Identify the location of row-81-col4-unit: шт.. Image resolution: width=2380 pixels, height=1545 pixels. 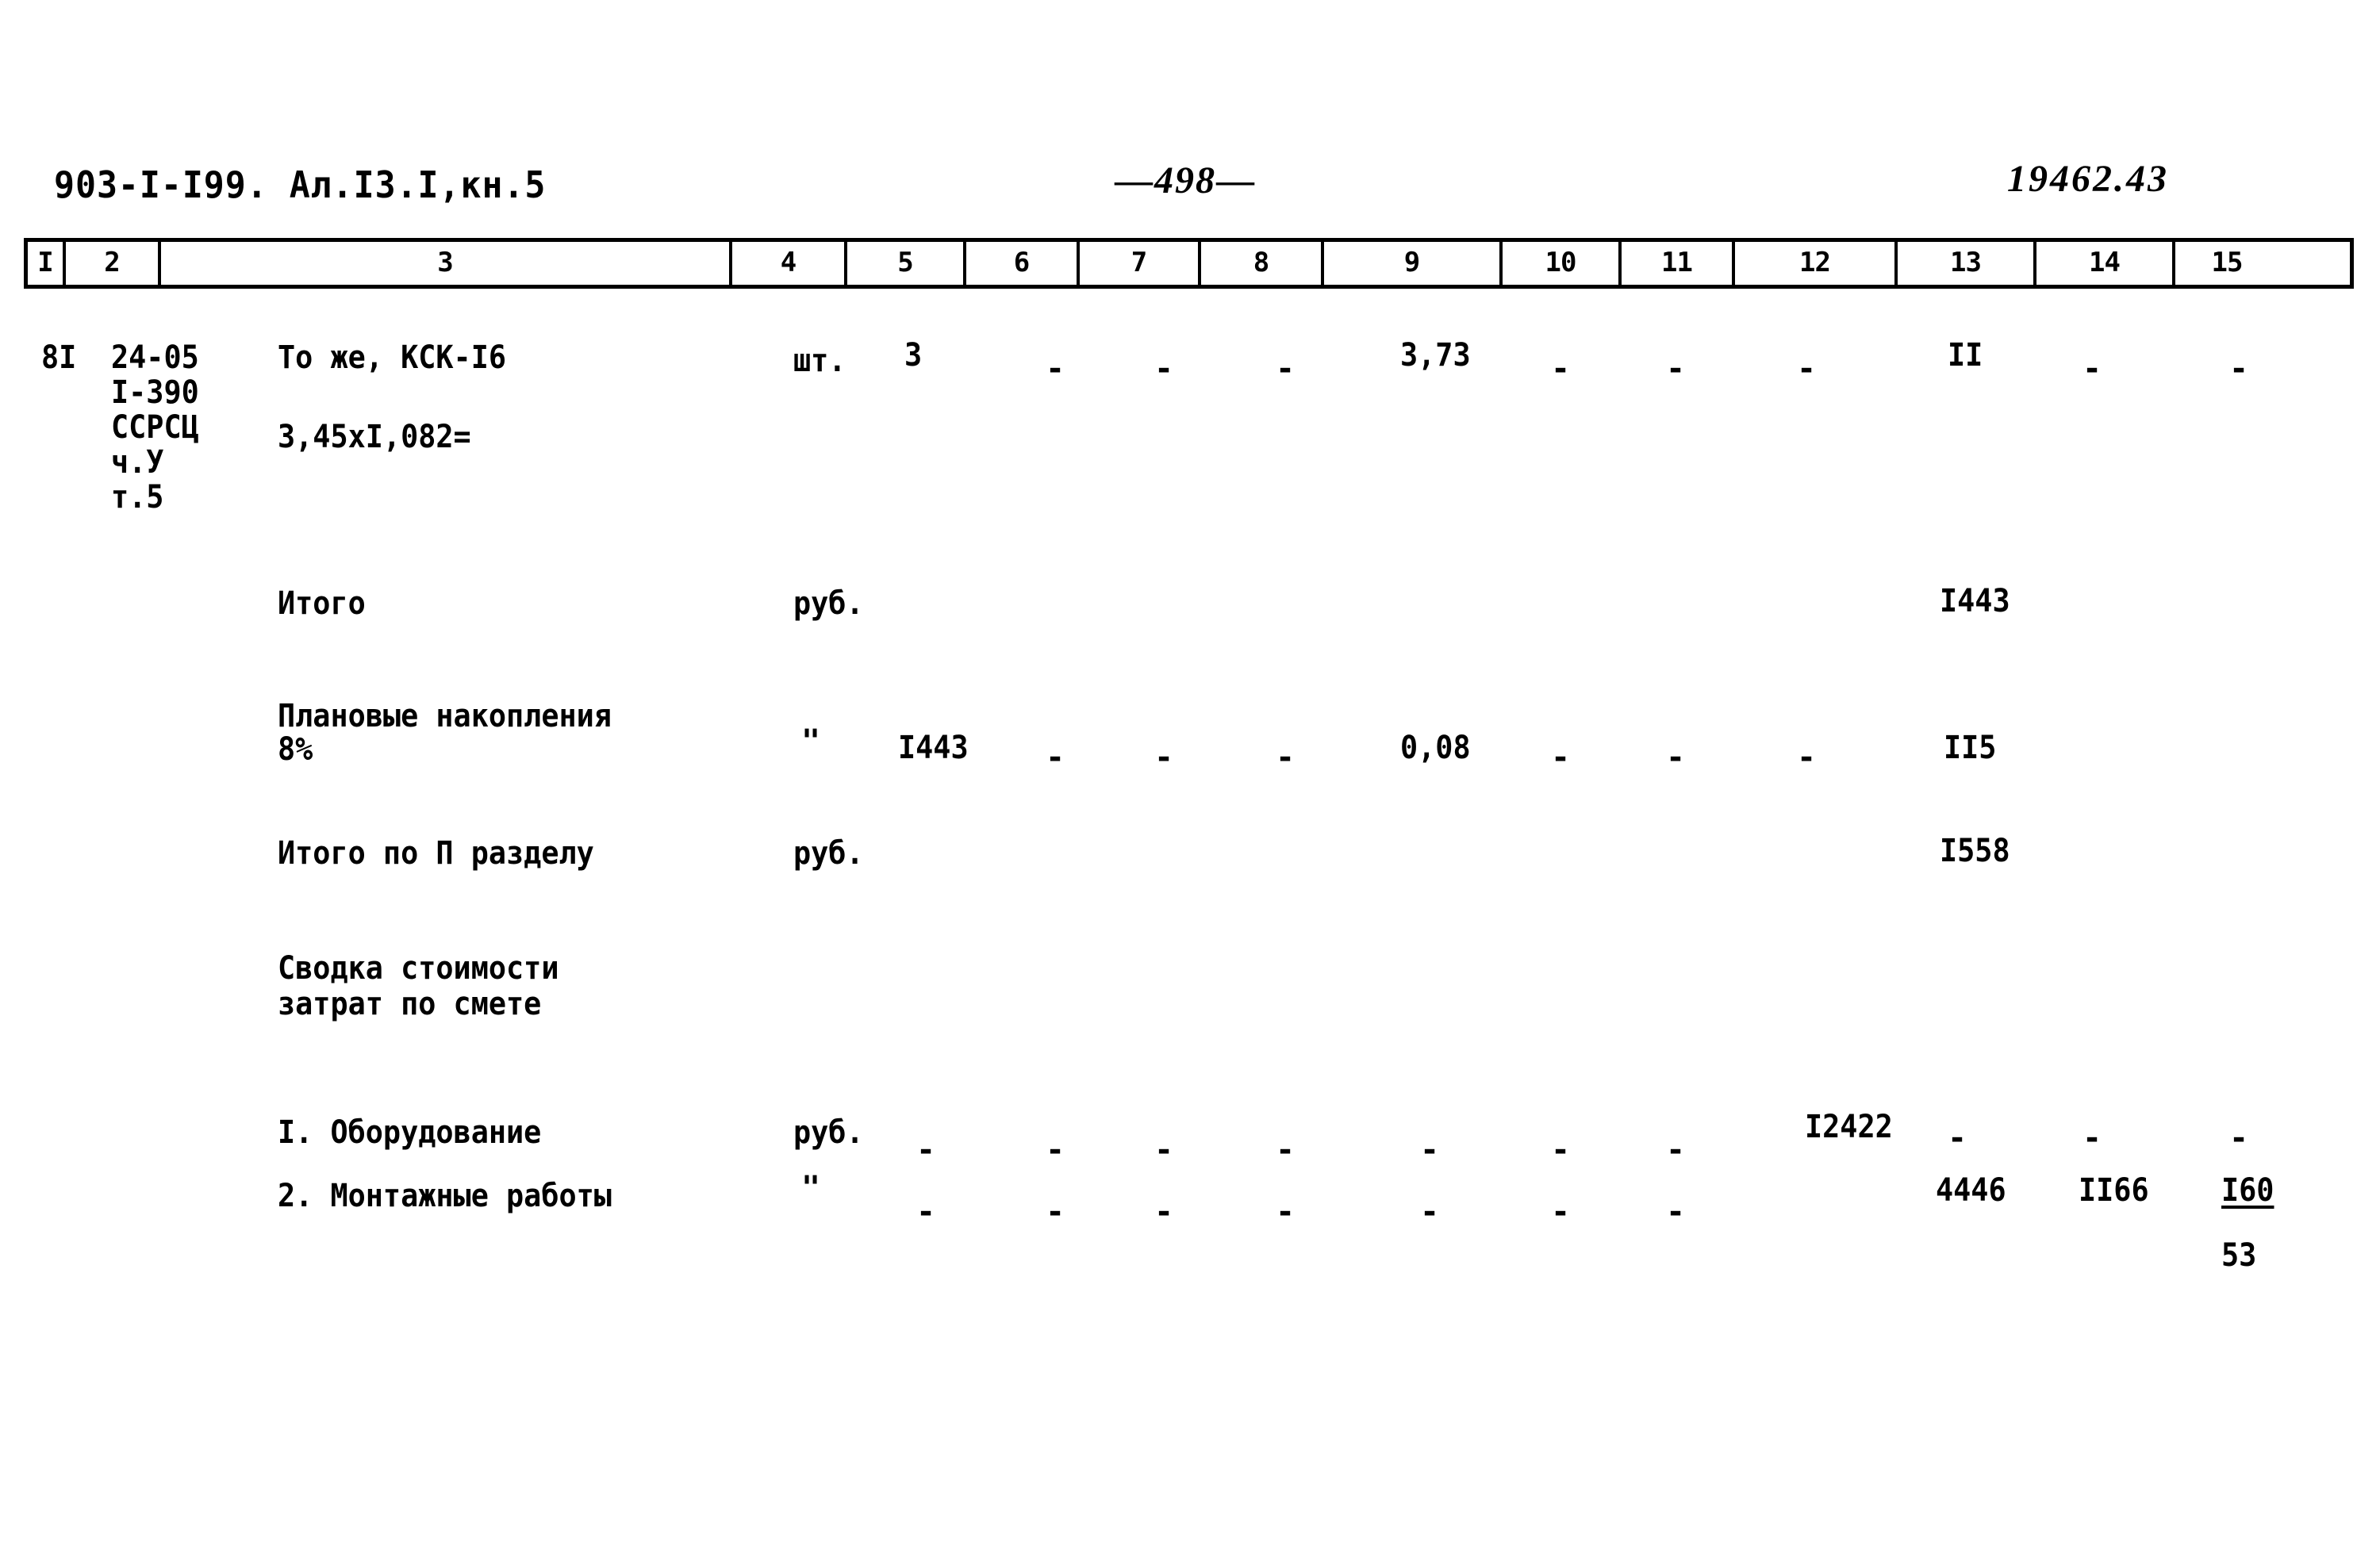
(819, 361).